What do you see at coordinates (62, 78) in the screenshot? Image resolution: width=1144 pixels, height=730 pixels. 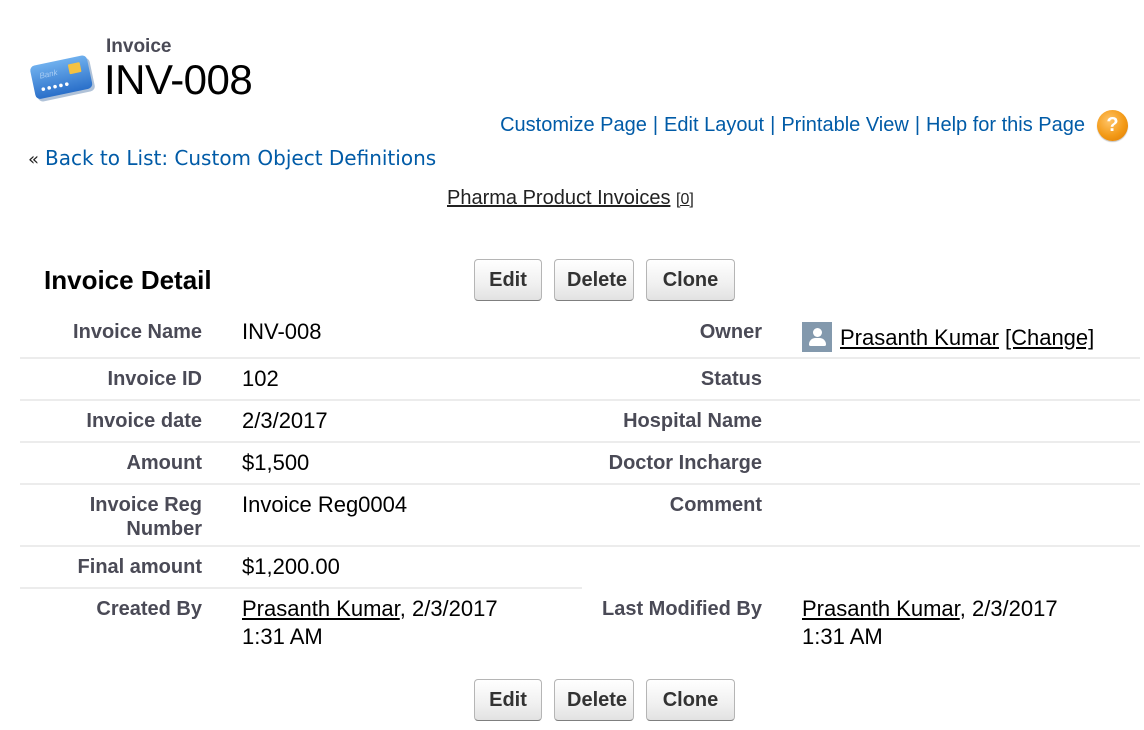 I see `credit-card-icon: Bank` at bounding box center [62, 78].